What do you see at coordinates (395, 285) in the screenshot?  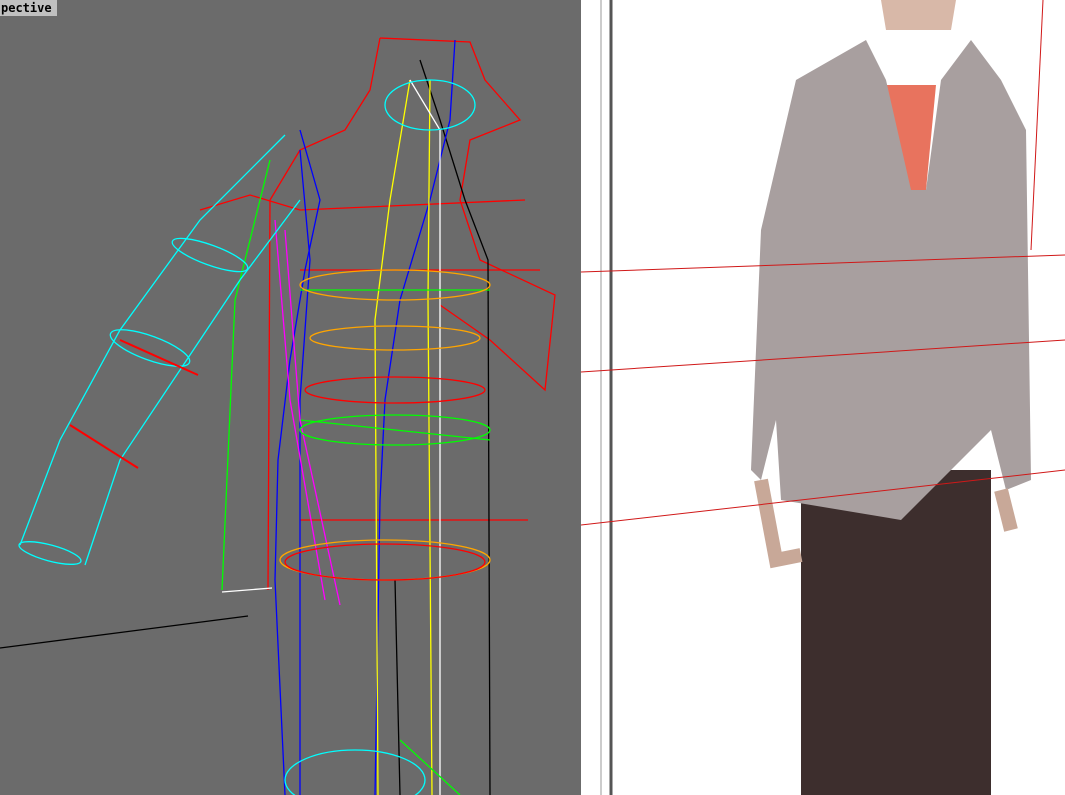 I see `bust-ring-orange` at bounding box center [395, 285].